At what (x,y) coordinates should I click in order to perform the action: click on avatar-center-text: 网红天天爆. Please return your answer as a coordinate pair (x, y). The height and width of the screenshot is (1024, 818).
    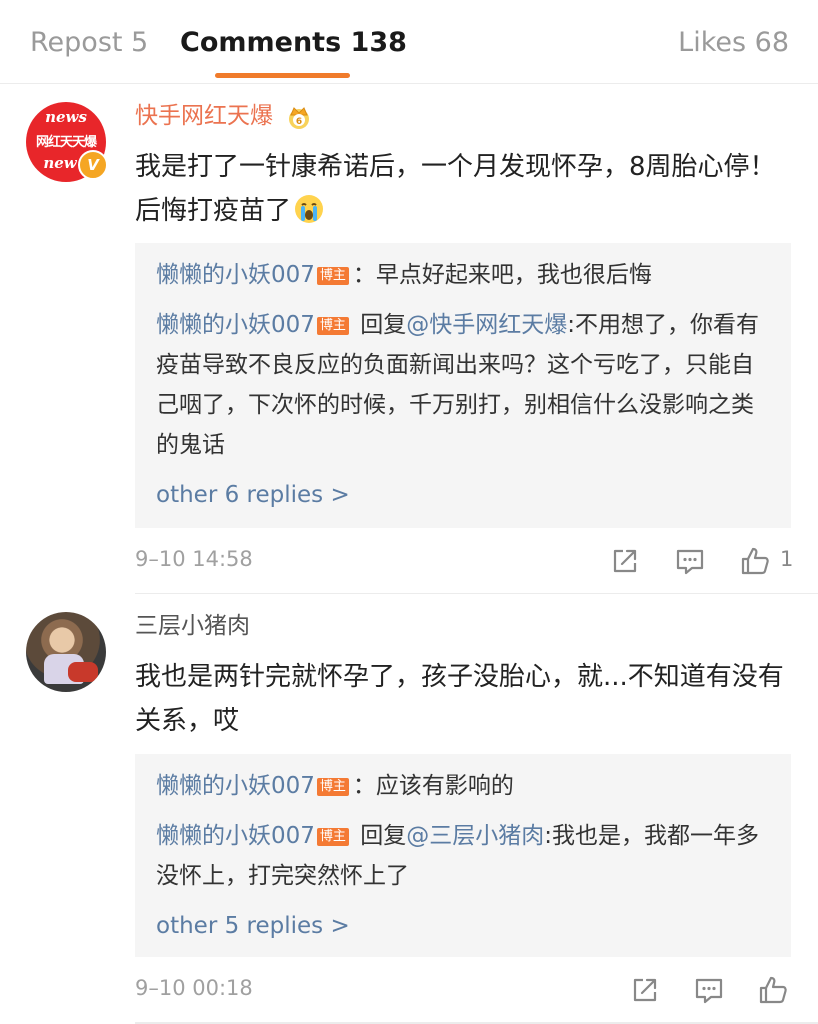
    Looking at the image, I should click on (66, 142).